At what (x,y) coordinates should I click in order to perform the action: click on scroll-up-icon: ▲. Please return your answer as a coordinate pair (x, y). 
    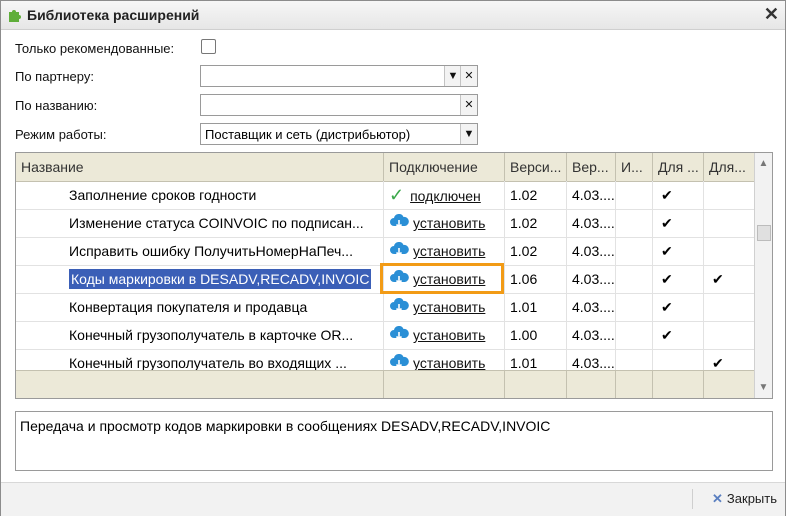
    Looking at the image, I should click on (763, 163).